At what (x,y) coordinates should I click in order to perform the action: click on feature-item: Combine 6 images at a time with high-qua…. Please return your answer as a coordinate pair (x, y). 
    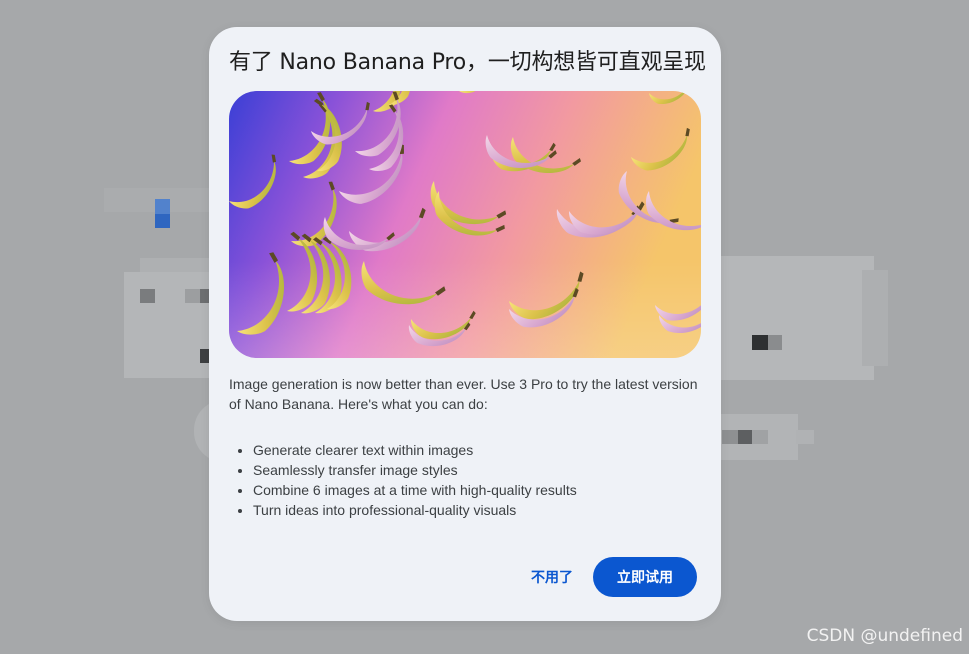
    Looking at the image, I should click on (415, 490).